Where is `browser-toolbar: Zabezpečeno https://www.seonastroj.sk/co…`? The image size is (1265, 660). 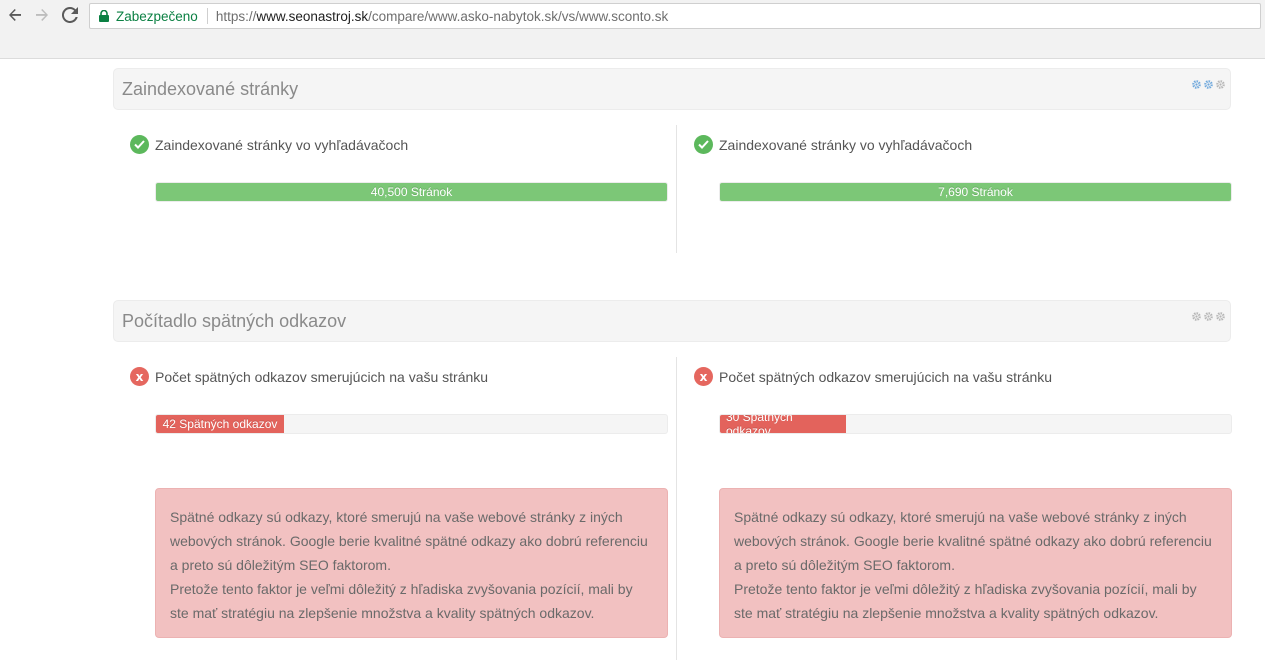
browser-toolbar: Zabezpečeno https://www.seonastroj.sk/co… is located at coordinates (632, 29).